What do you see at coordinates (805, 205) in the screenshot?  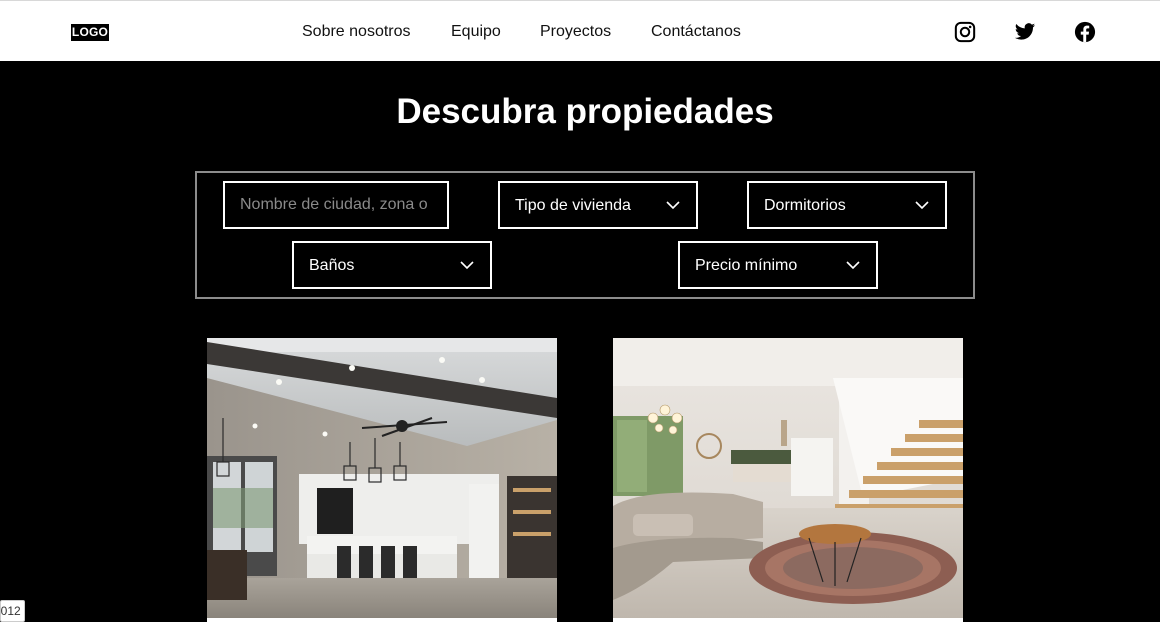 I see `bedrooms-label: Dormitorios` at bounding box center [805, 205].